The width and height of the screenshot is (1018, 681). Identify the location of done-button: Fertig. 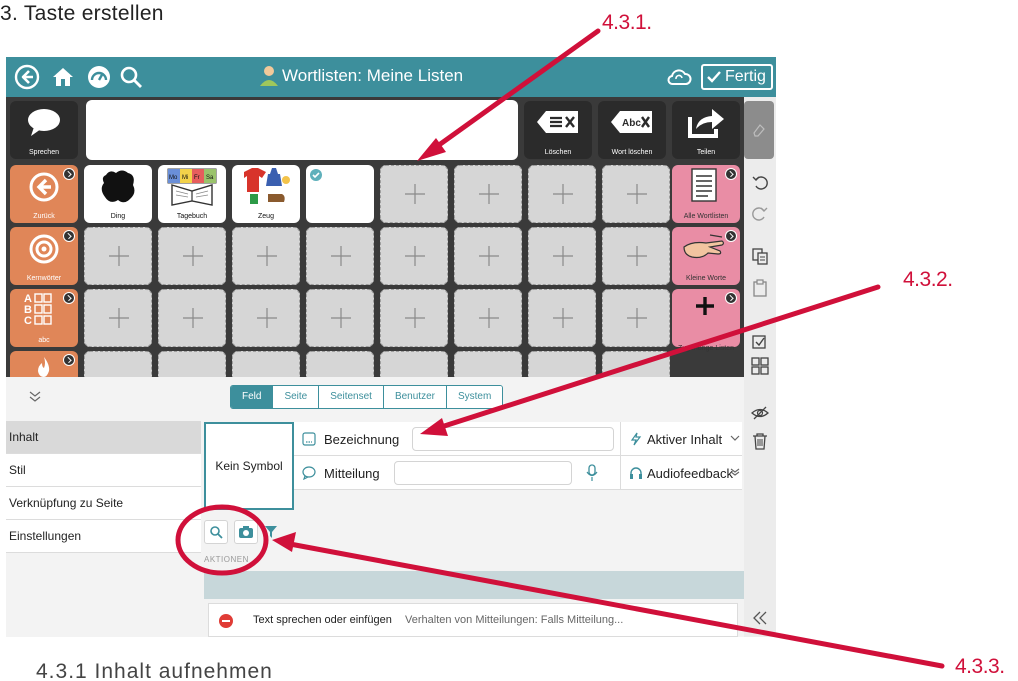
(737, 77).